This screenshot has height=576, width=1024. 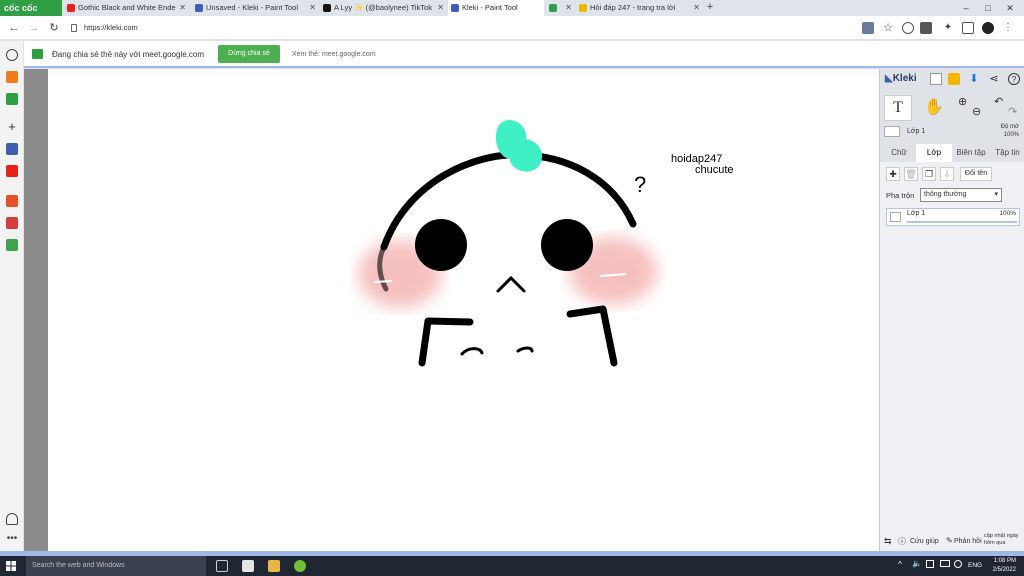 I want to click on tab-label: Kleki - Paint Tool, so click(x=490, y=7).